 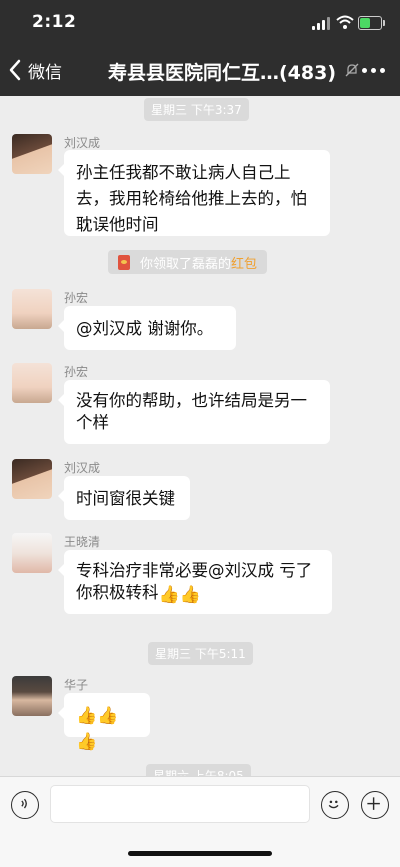 I want to click on voice-input-button, so click(x=25, y=805).